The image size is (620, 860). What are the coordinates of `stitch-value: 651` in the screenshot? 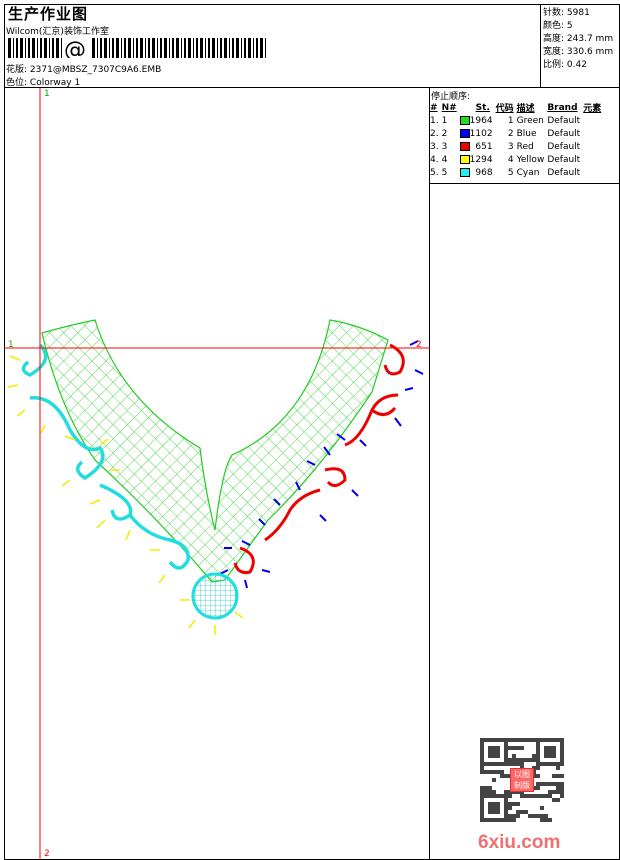 It's located at (484, 146).